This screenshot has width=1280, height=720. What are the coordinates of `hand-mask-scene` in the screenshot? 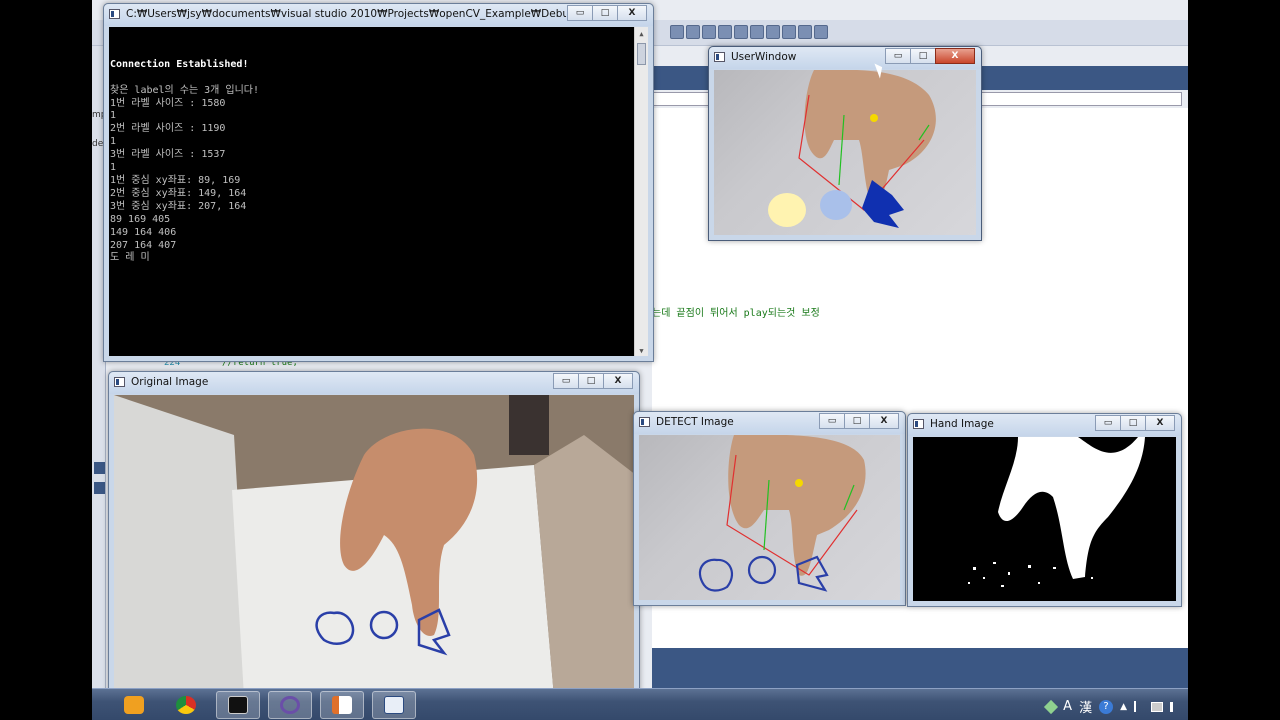 It's located at (1056, 512).